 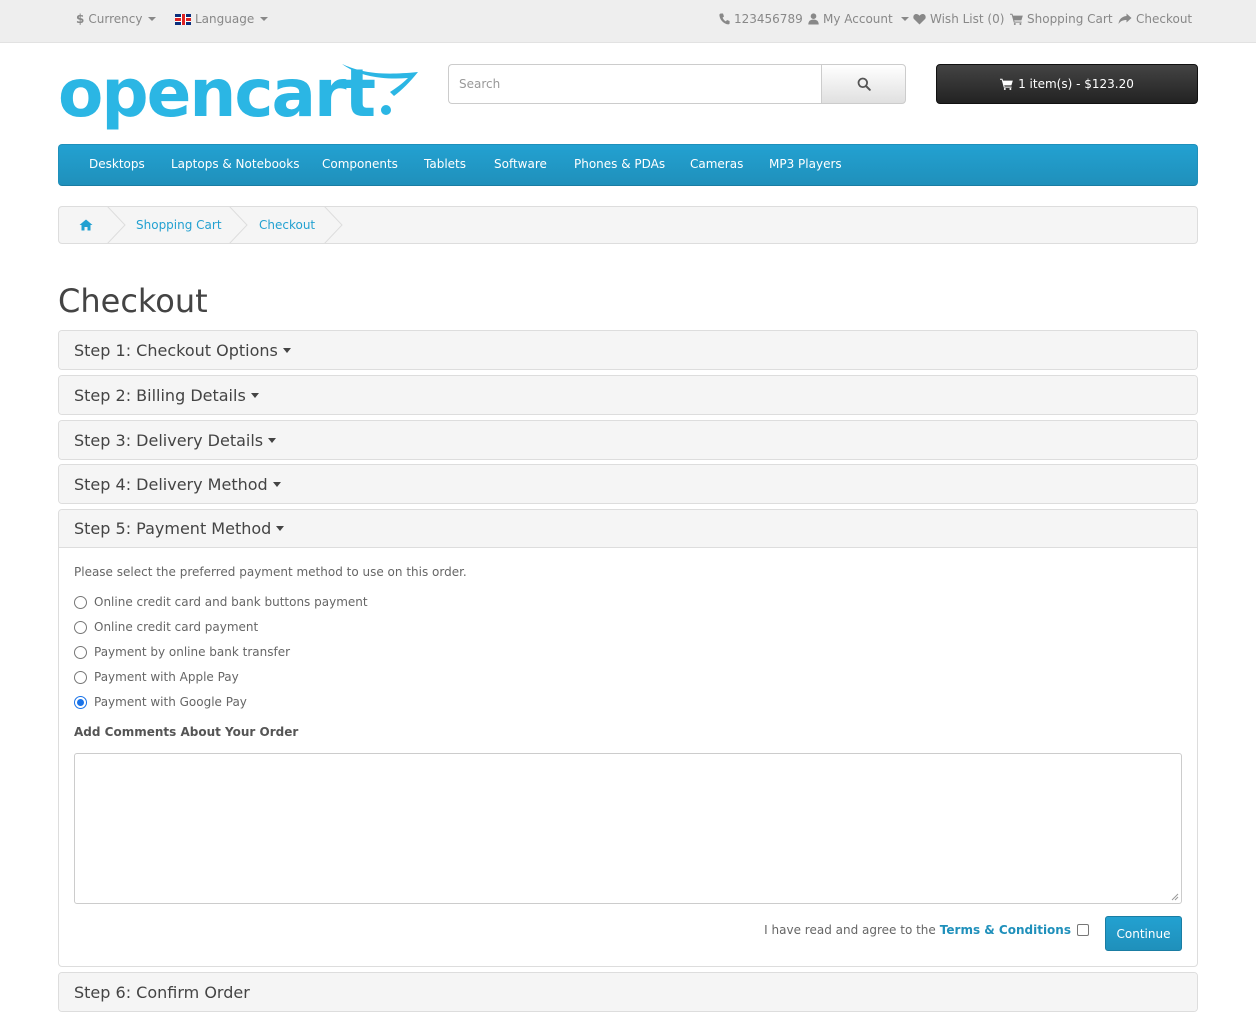 What do you see at coordinates (628, 529) in the screenshot?
I see `step-5-header: Step 5: Payment Method` at bounding box center [628, 529].